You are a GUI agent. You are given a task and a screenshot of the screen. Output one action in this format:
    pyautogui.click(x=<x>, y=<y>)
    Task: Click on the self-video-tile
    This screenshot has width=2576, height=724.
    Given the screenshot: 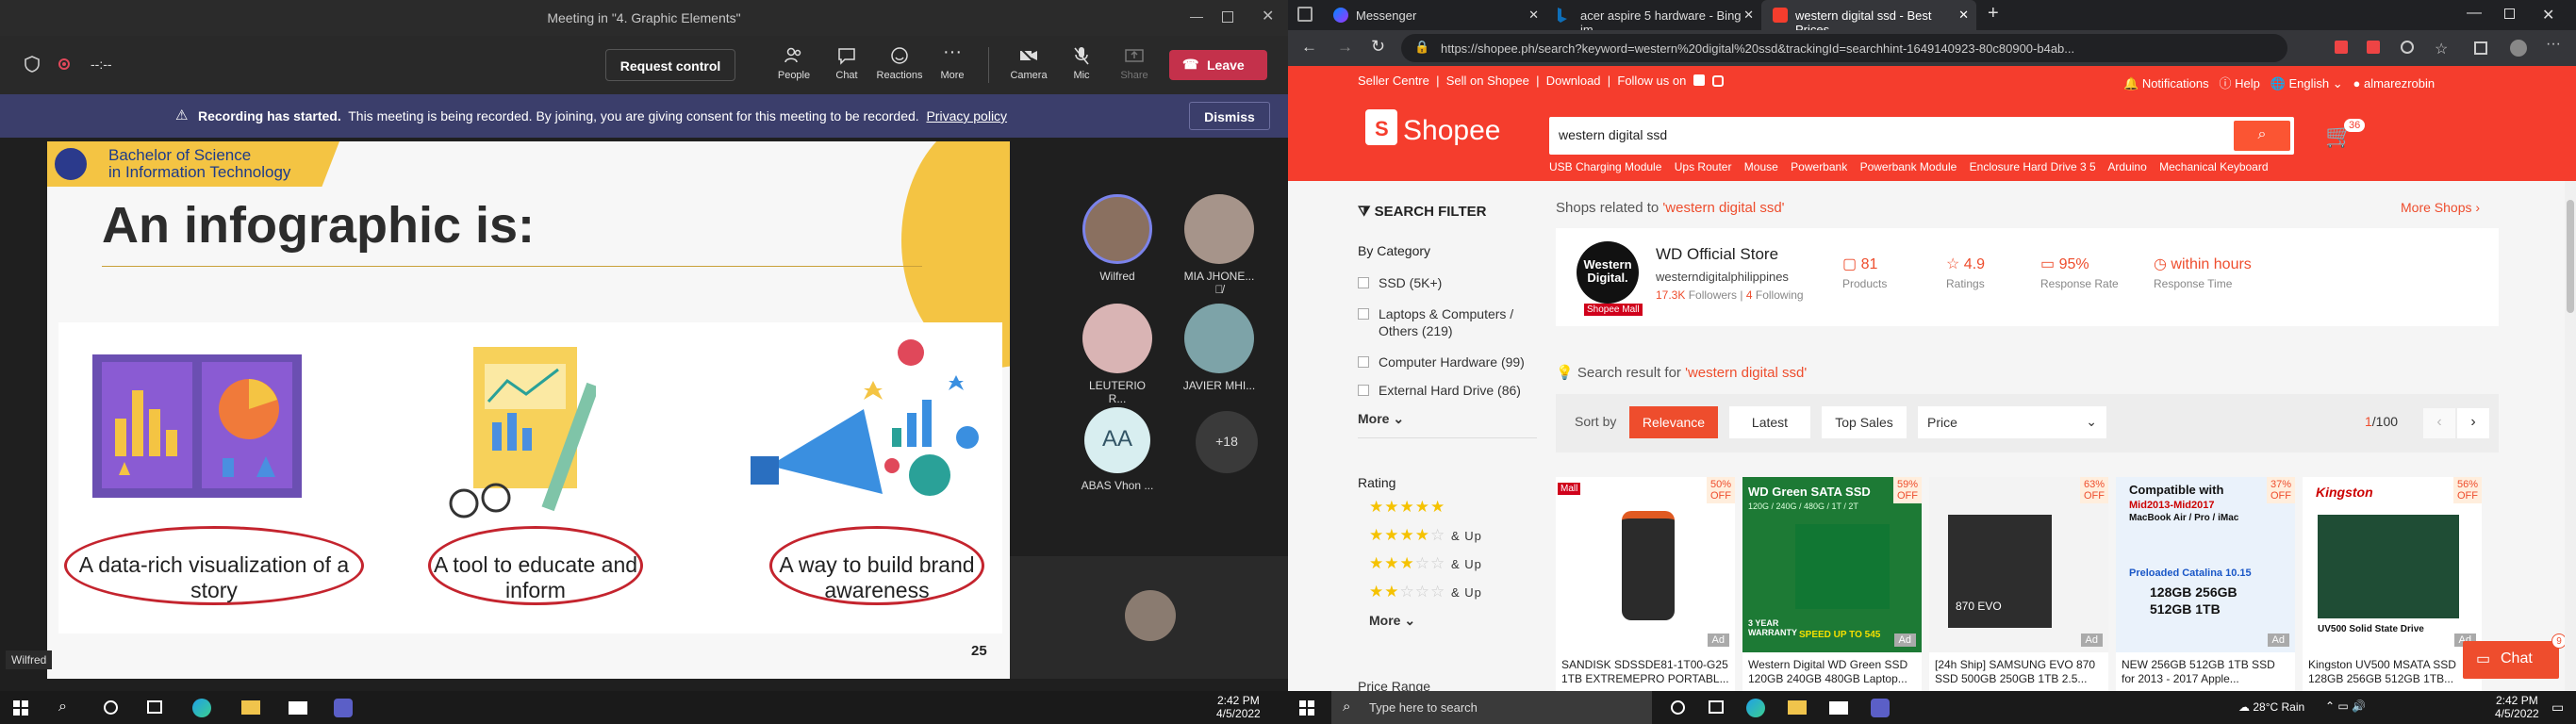 What is the action you would take?
    pyautogui.click(x=1149, y=617)
    